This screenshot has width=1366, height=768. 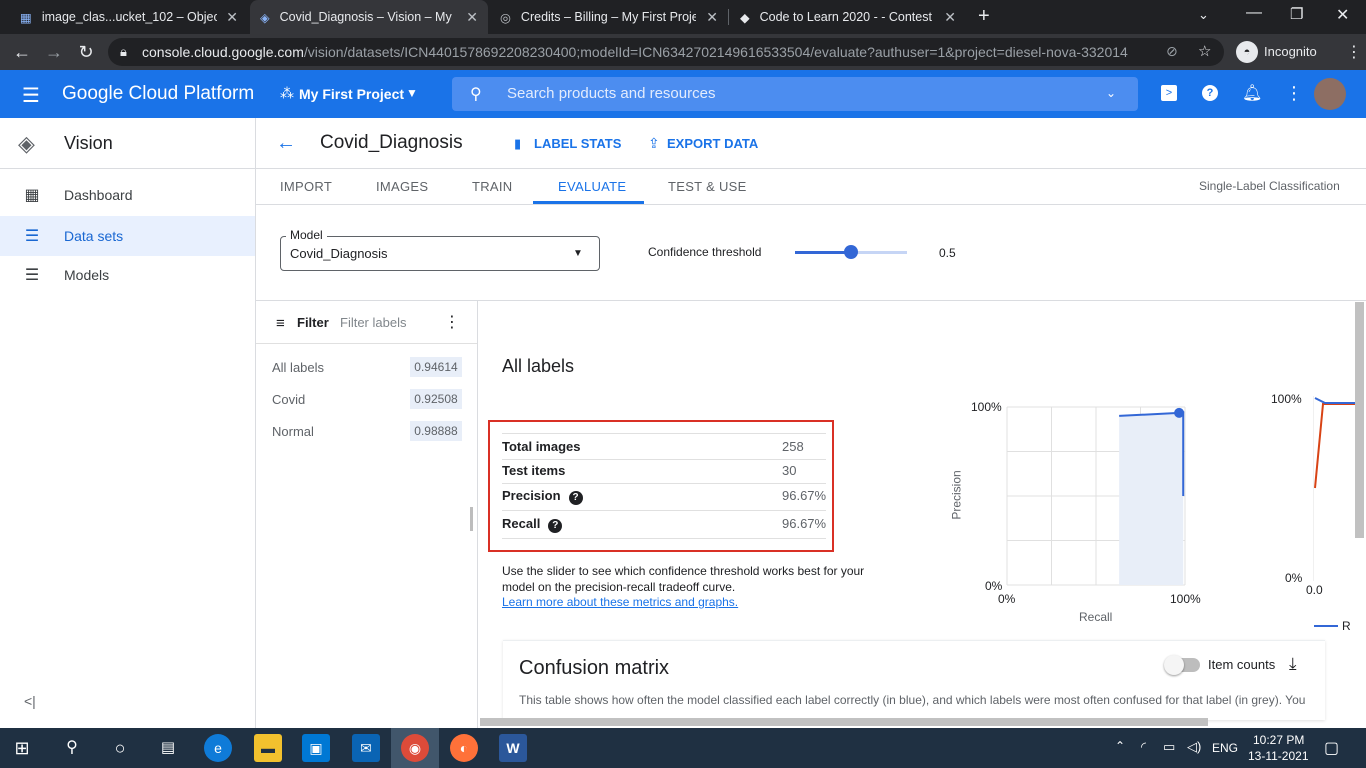 What do you see at coordinates (218, 748) in the screenshot?
I see `edge-icon: e` at bounding box center [218, 748].